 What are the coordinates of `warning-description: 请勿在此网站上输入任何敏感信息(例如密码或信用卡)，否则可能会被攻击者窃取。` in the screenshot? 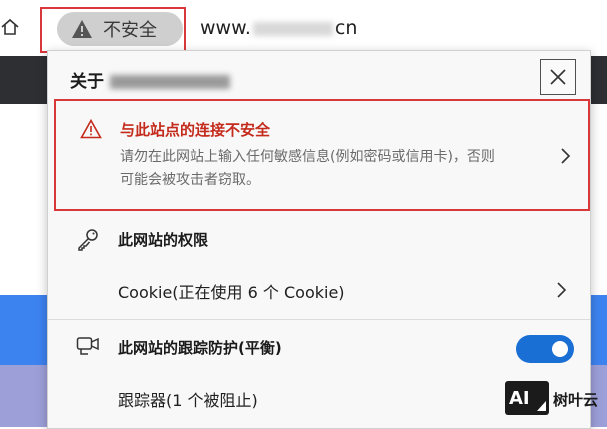 It's located at (307, 168).